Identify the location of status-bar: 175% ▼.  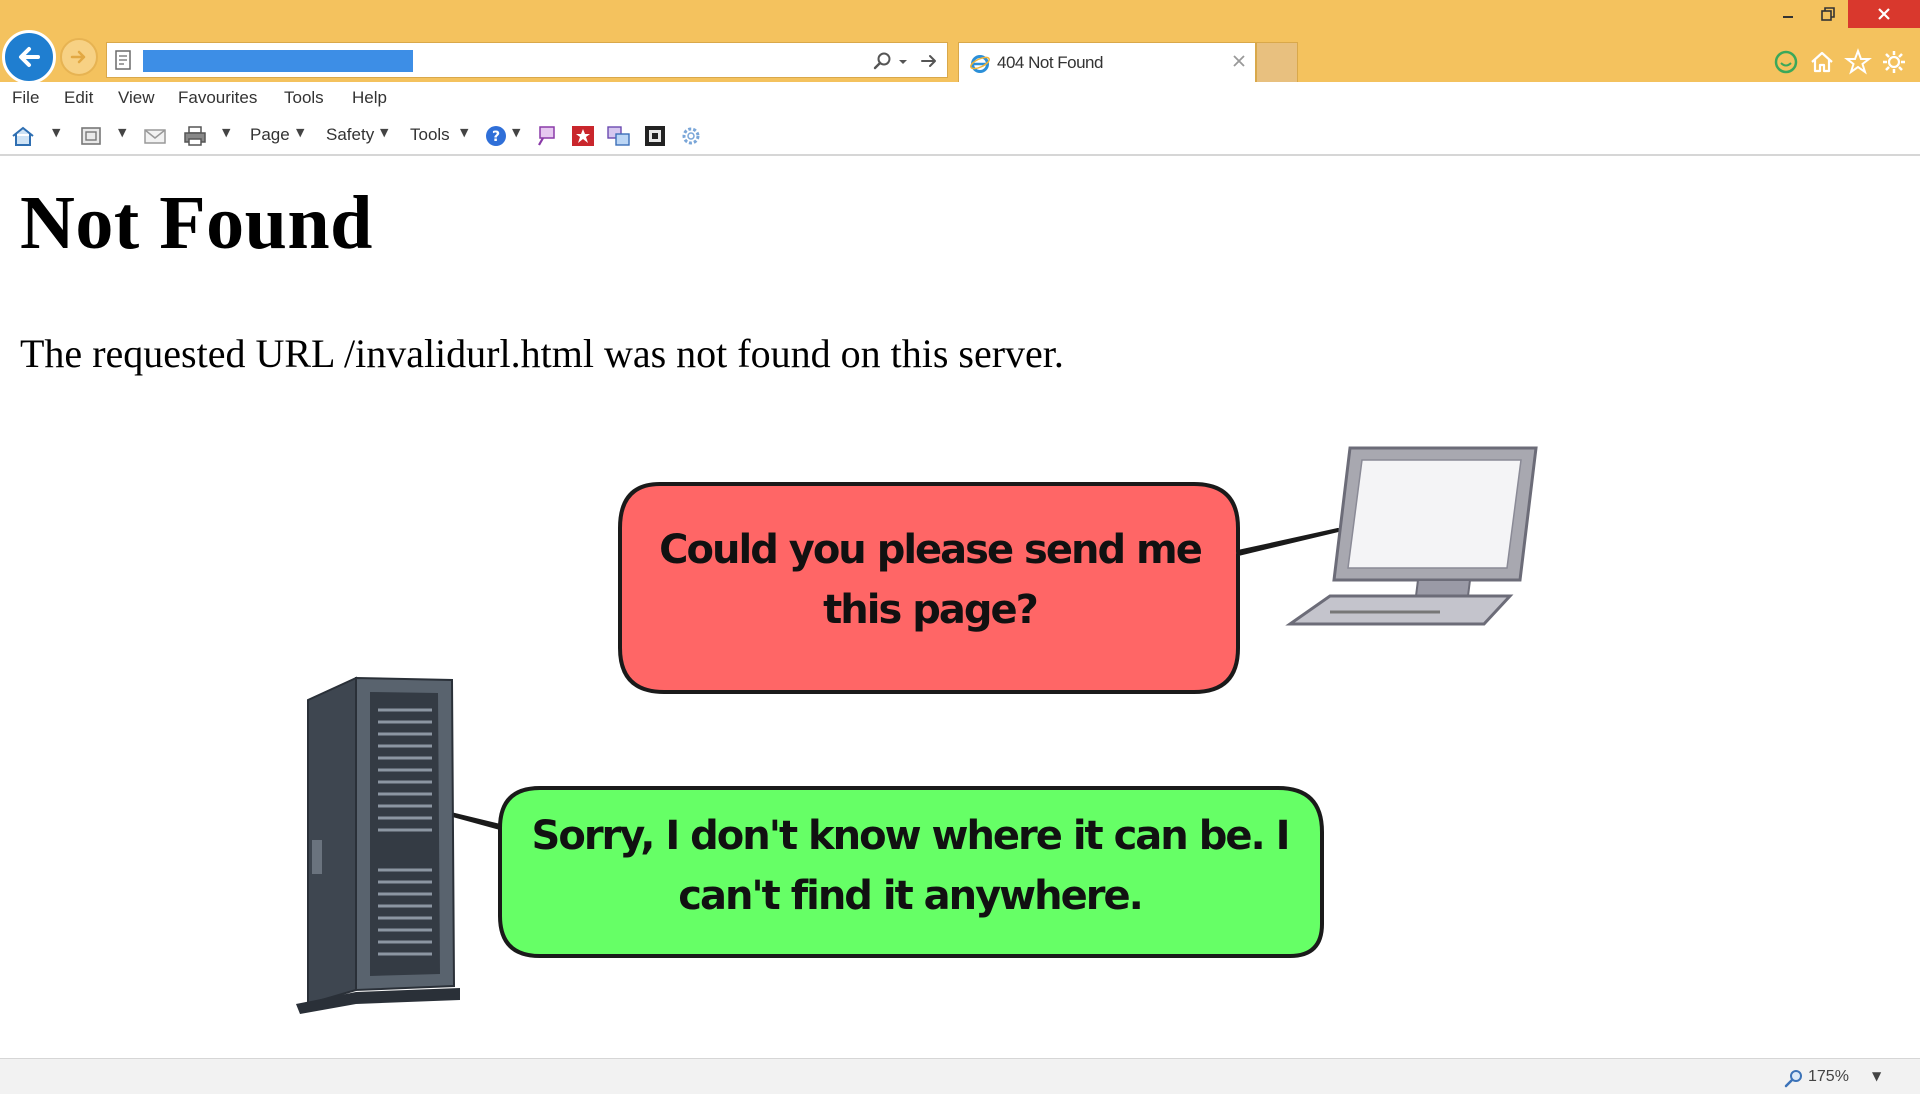
(960, 1076).